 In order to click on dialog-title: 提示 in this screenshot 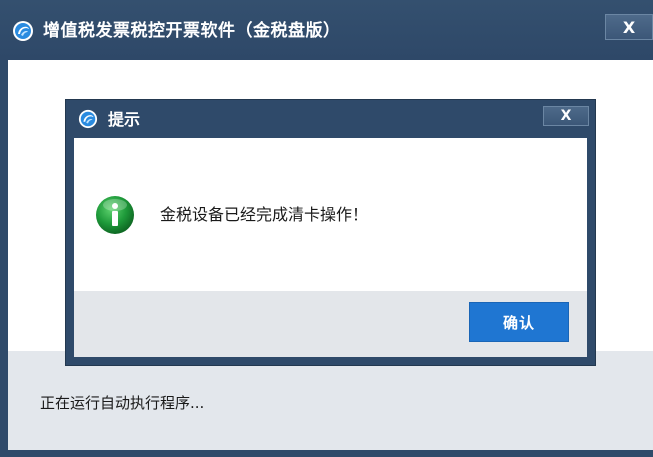, I will do `click(124, 119)`.